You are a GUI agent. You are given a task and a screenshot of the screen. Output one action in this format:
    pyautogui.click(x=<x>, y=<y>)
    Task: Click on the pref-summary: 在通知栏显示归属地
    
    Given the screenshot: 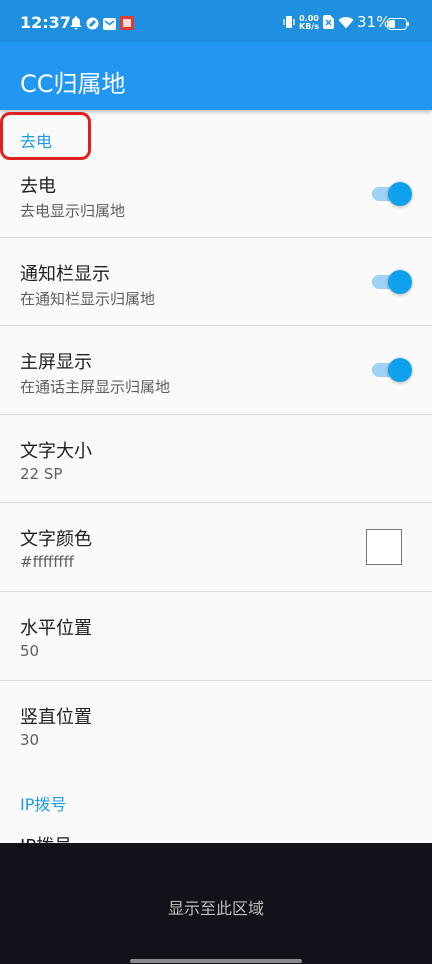 What is the action you would take?
    pyautogui.click(x=88, y=299)
    